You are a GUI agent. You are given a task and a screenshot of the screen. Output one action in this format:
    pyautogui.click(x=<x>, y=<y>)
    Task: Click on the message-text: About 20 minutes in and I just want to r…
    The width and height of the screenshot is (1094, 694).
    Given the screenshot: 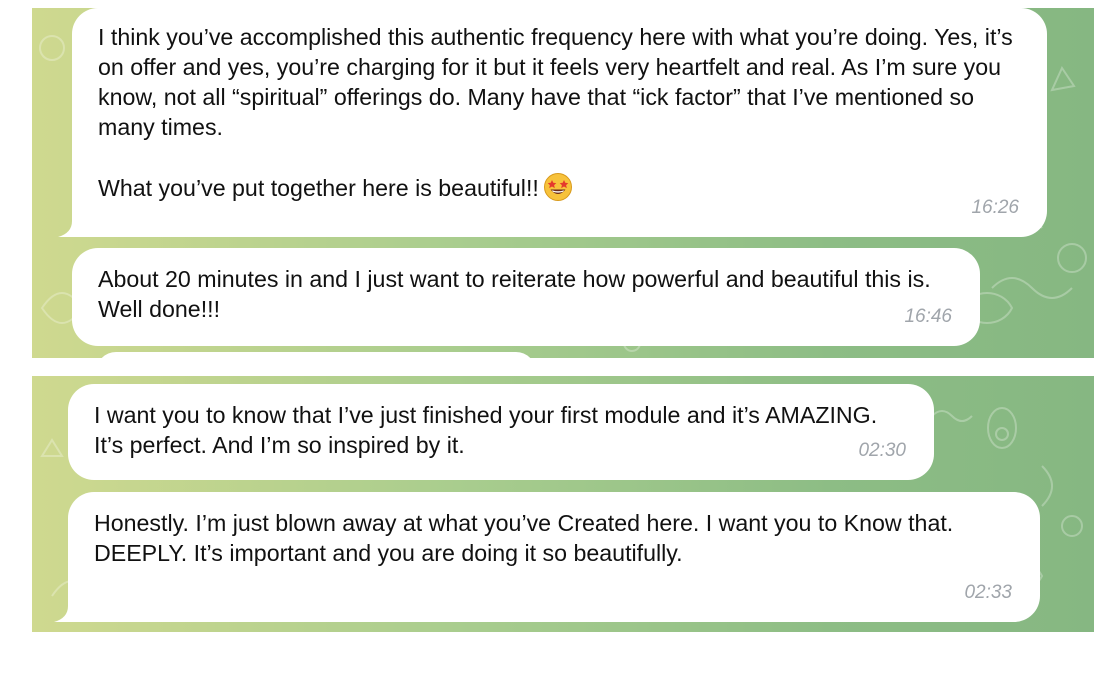 What is the action you would take?
    pyautogui.click(x=518, y=294)
    